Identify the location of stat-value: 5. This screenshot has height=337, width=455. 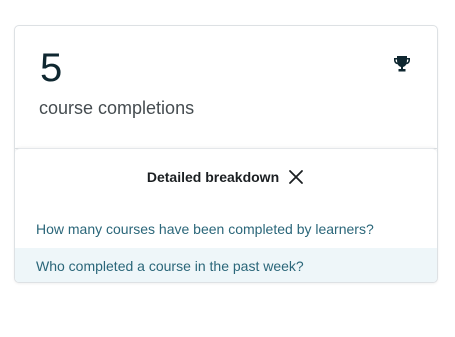
(51, 68).